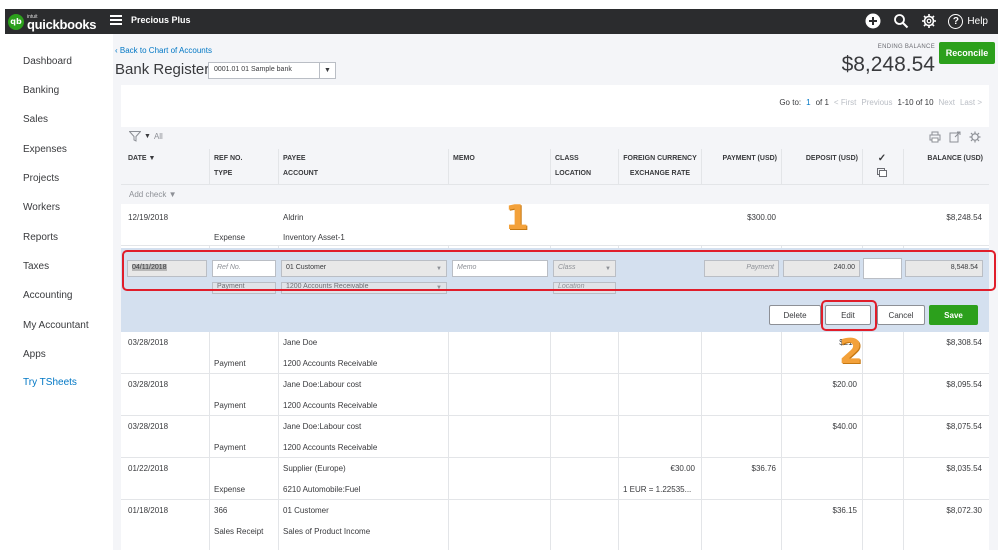  What do you see at coordinates (567, 158) in the screenshot?
I see `column-class: CLASS` at bounding box center [567, 158].